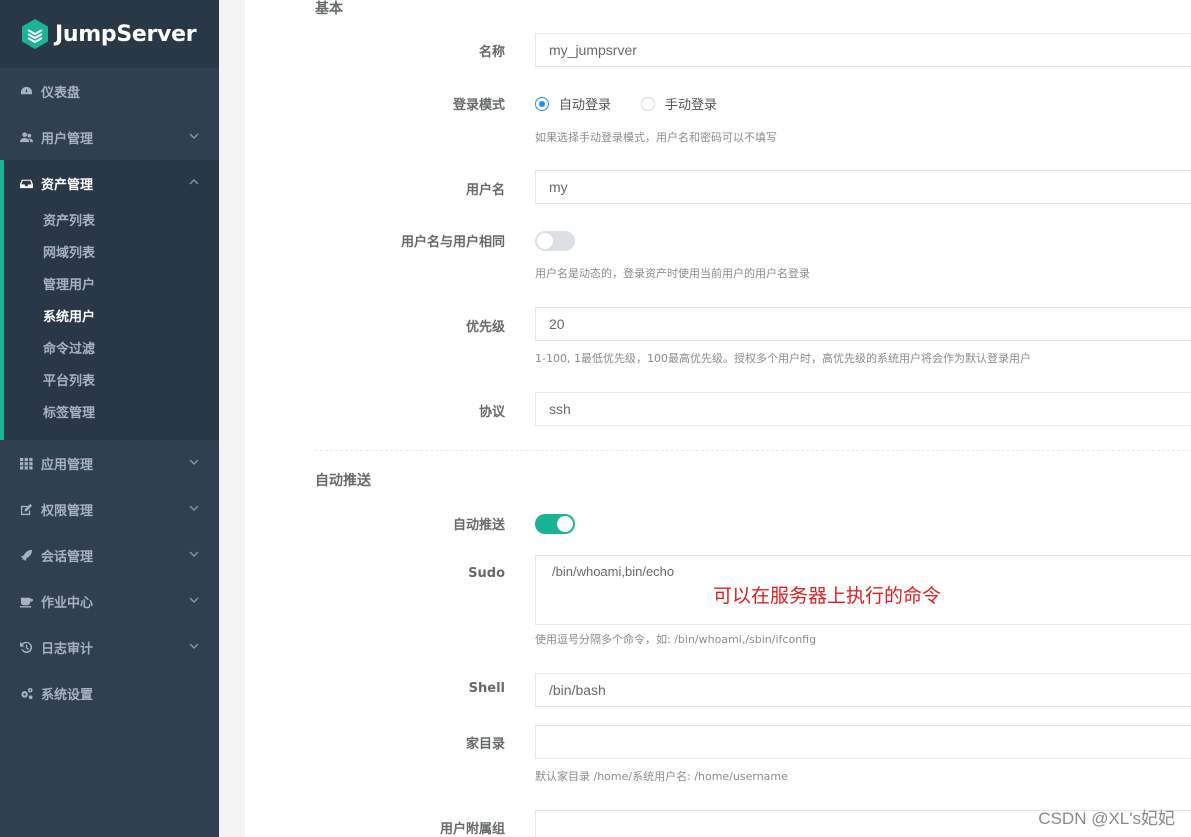  What do you see at coordinates (67, 557) in the screenshot?
I see `sidebar-item-label: 会话管理` at bounding box center [67, 557].